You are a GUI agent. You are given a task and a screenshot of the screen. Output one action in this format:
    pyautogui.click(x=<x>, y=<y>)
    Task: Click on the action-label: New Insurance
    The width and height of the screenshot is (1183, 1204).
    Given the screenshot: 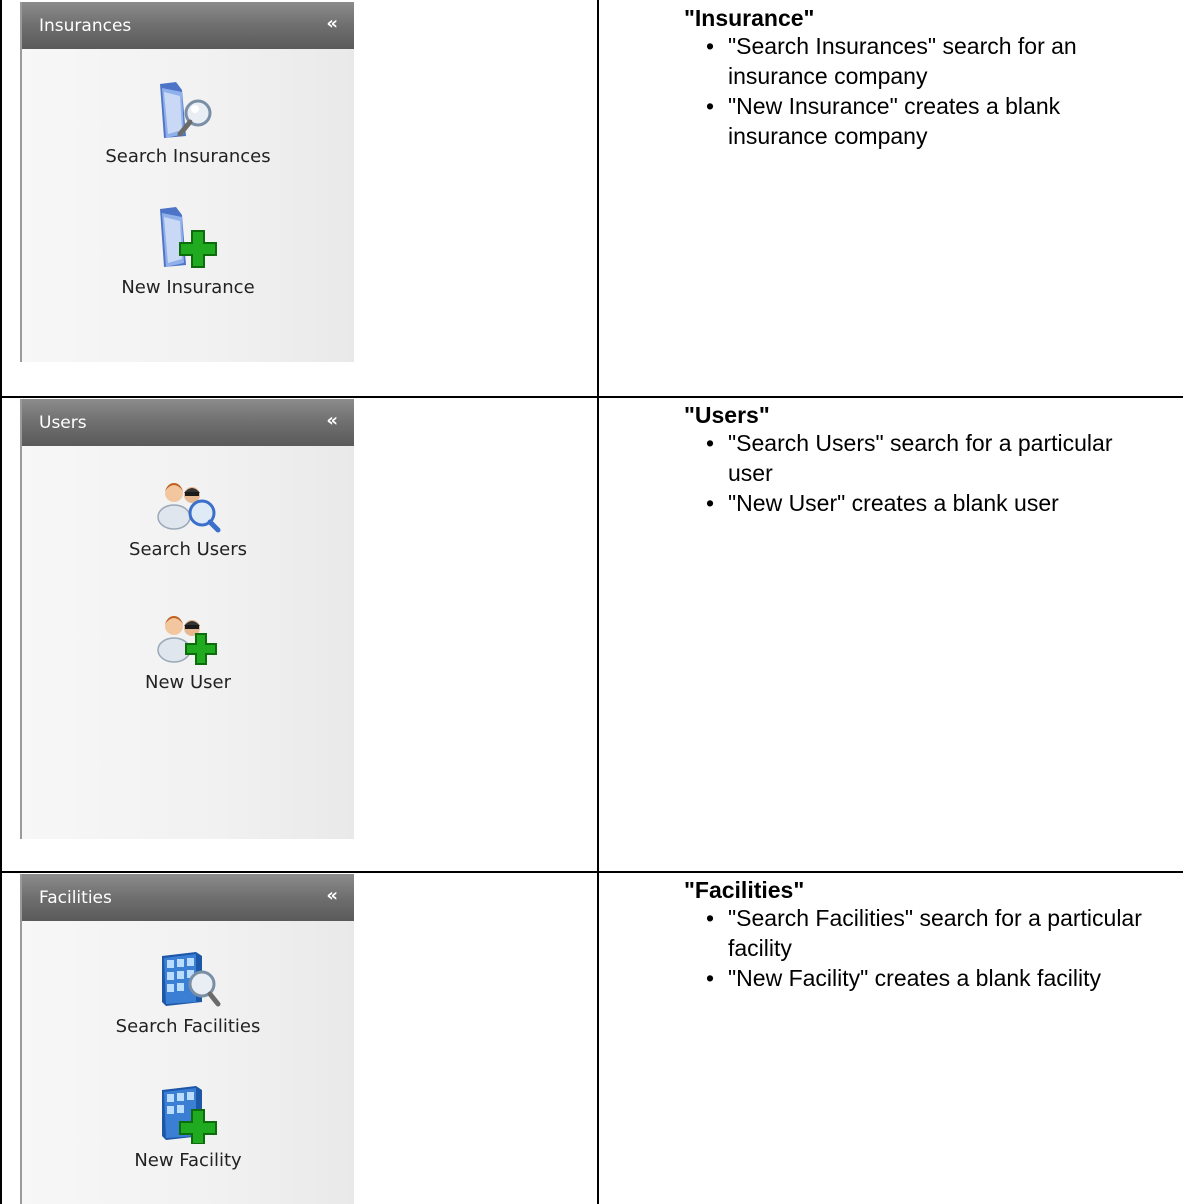 What is the action you would take?
    pyautogui.click(x=188, y=287)
    